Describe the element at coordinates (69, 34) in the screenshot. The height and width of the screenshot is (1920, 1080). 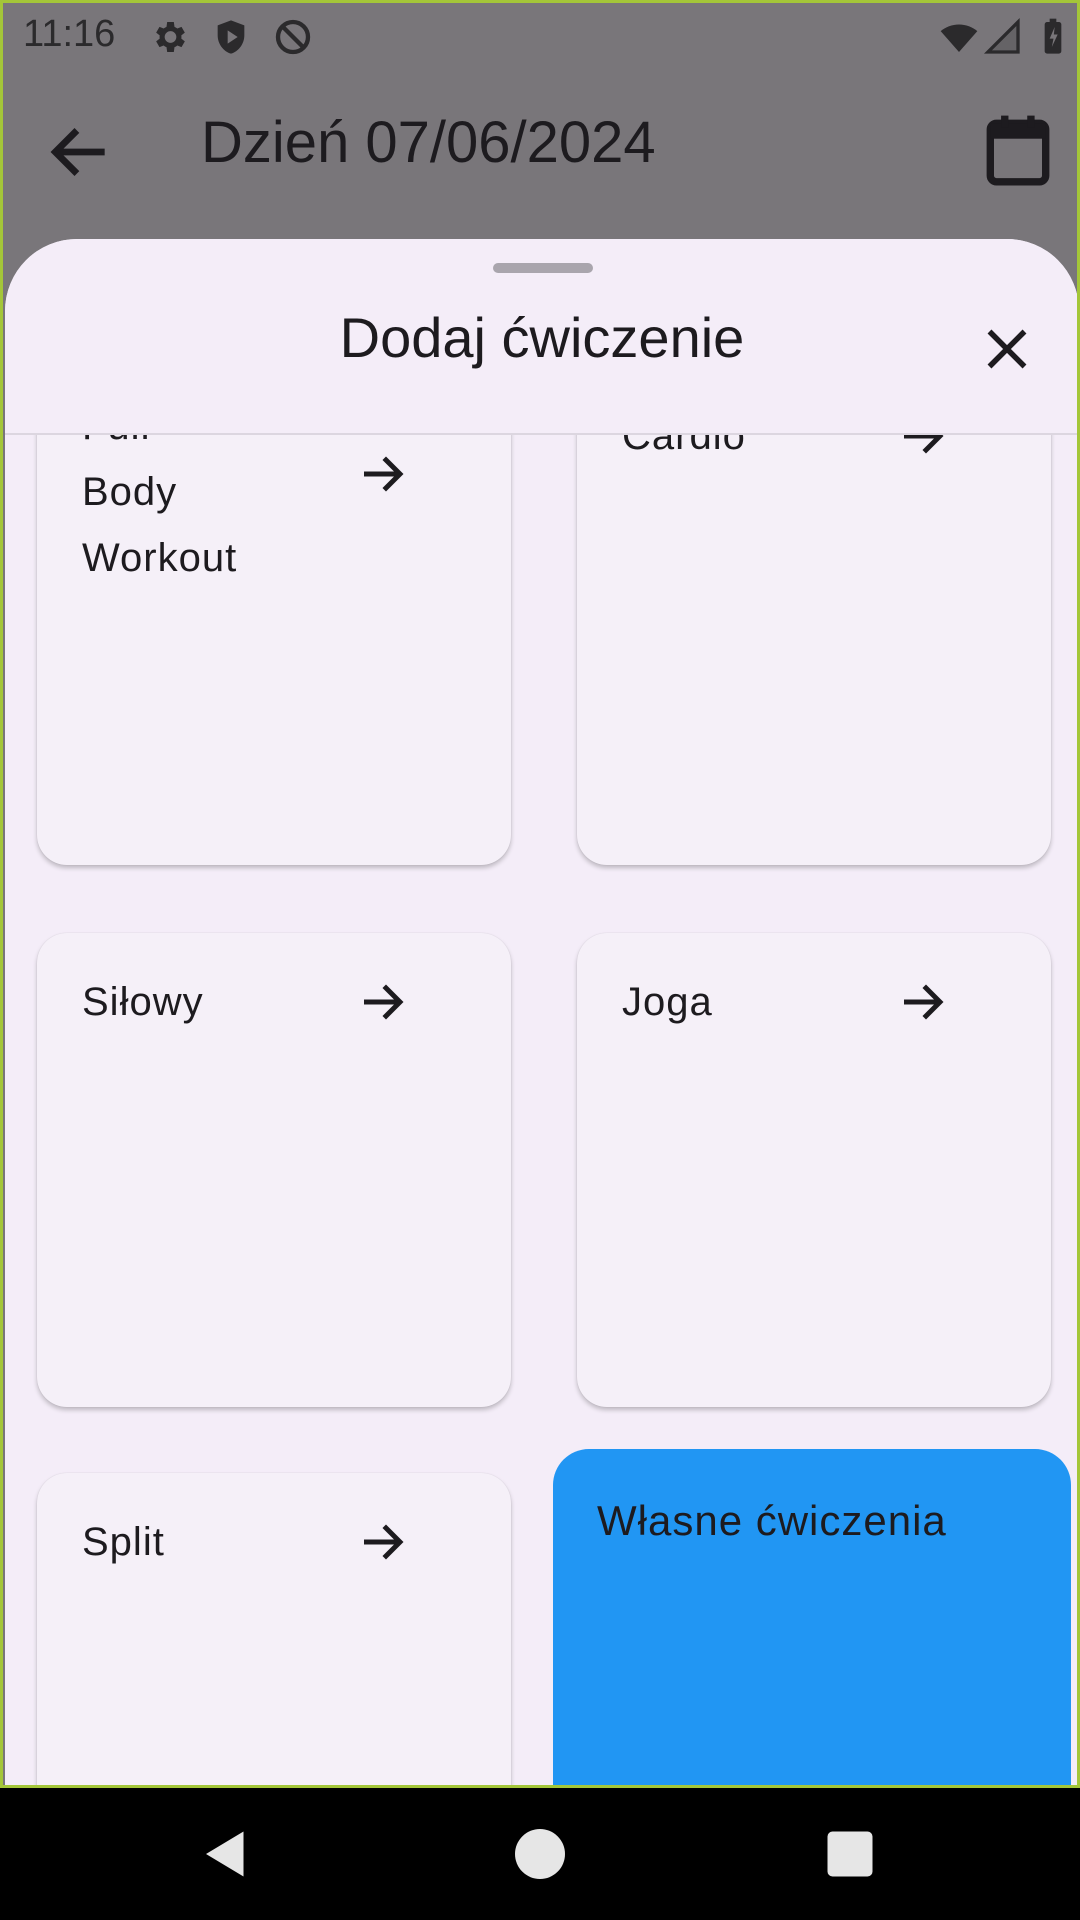
I see `status-time: 11:16` at that location.